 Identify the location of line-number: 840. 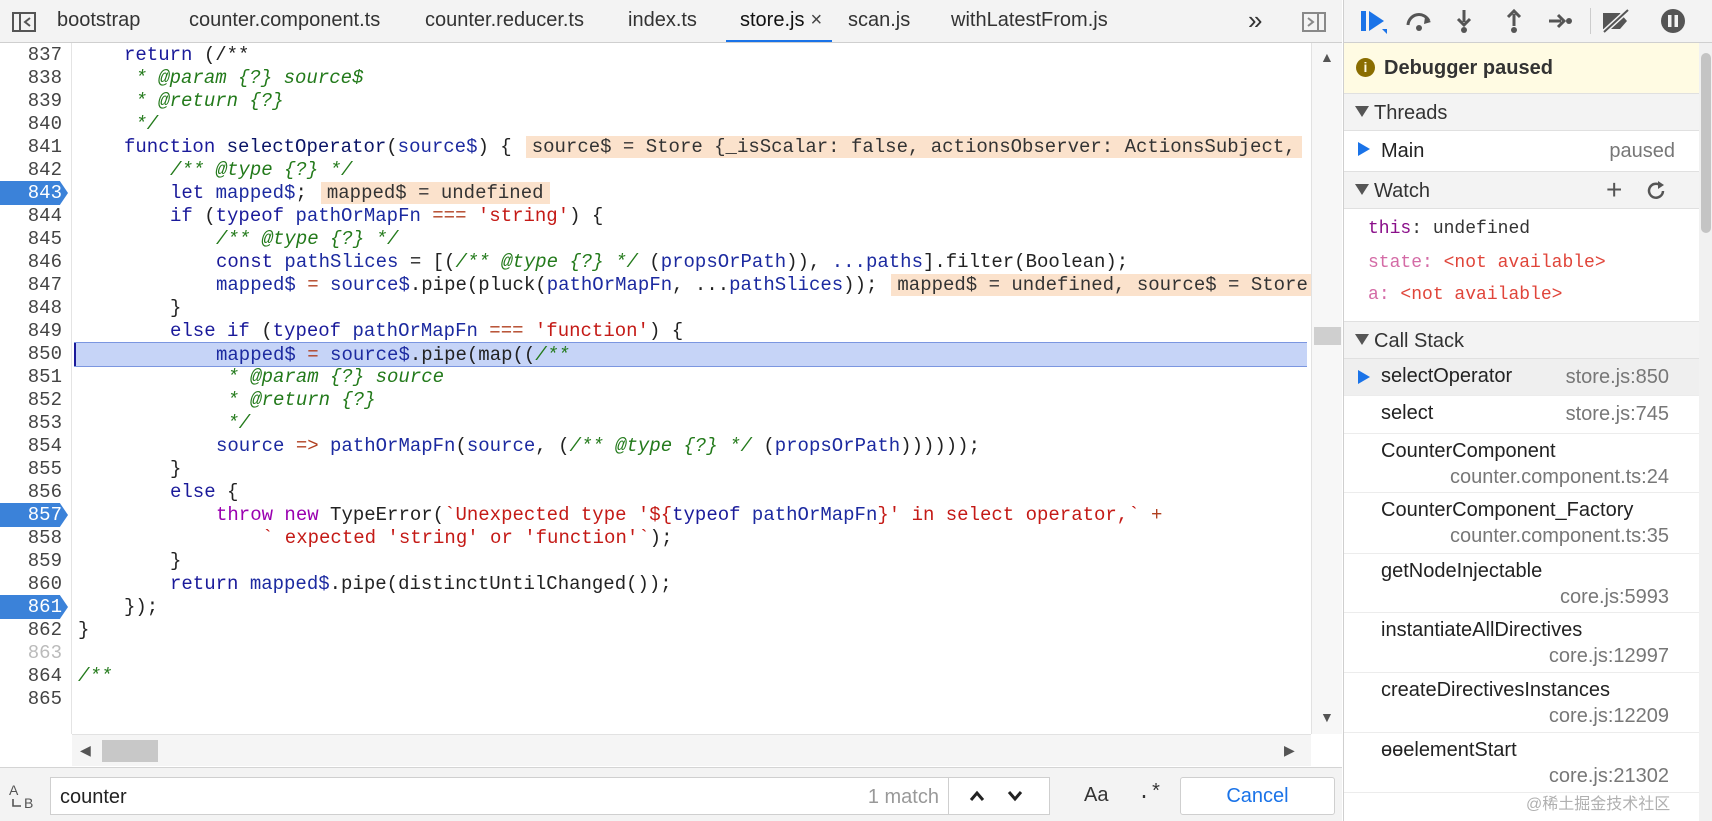
(34, 124).